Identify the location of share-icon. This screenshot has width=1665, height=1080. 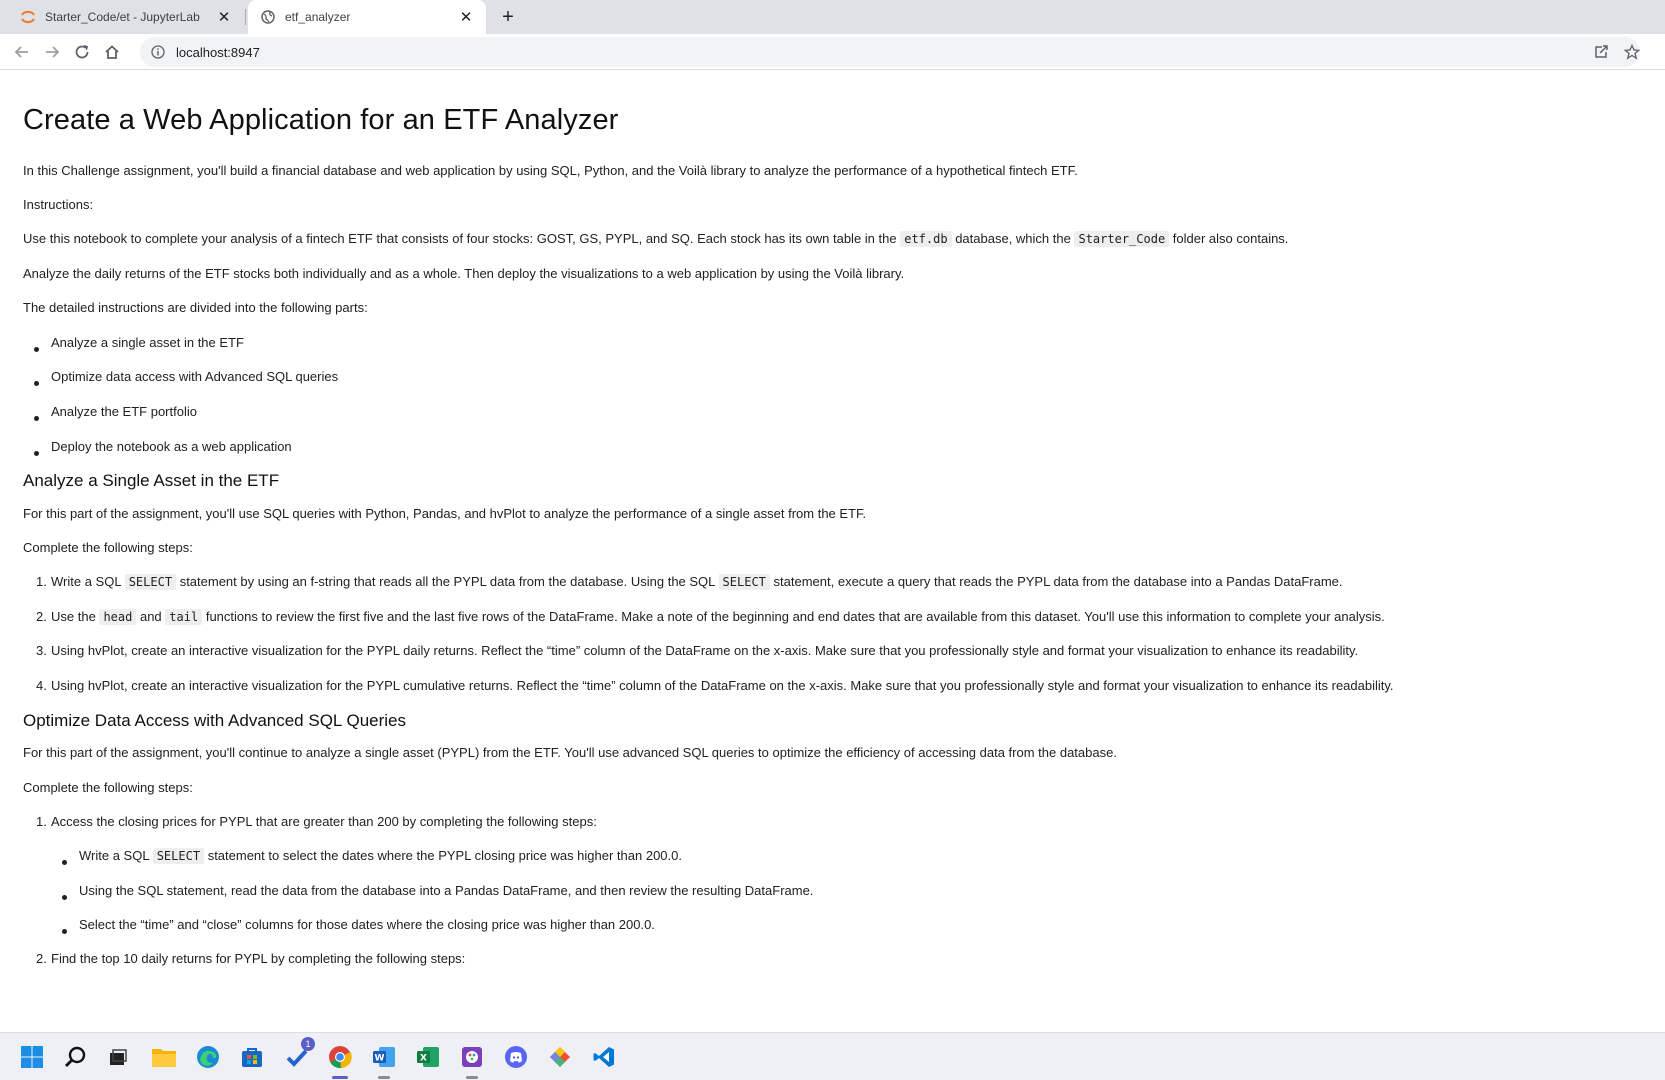
(1601, 52).